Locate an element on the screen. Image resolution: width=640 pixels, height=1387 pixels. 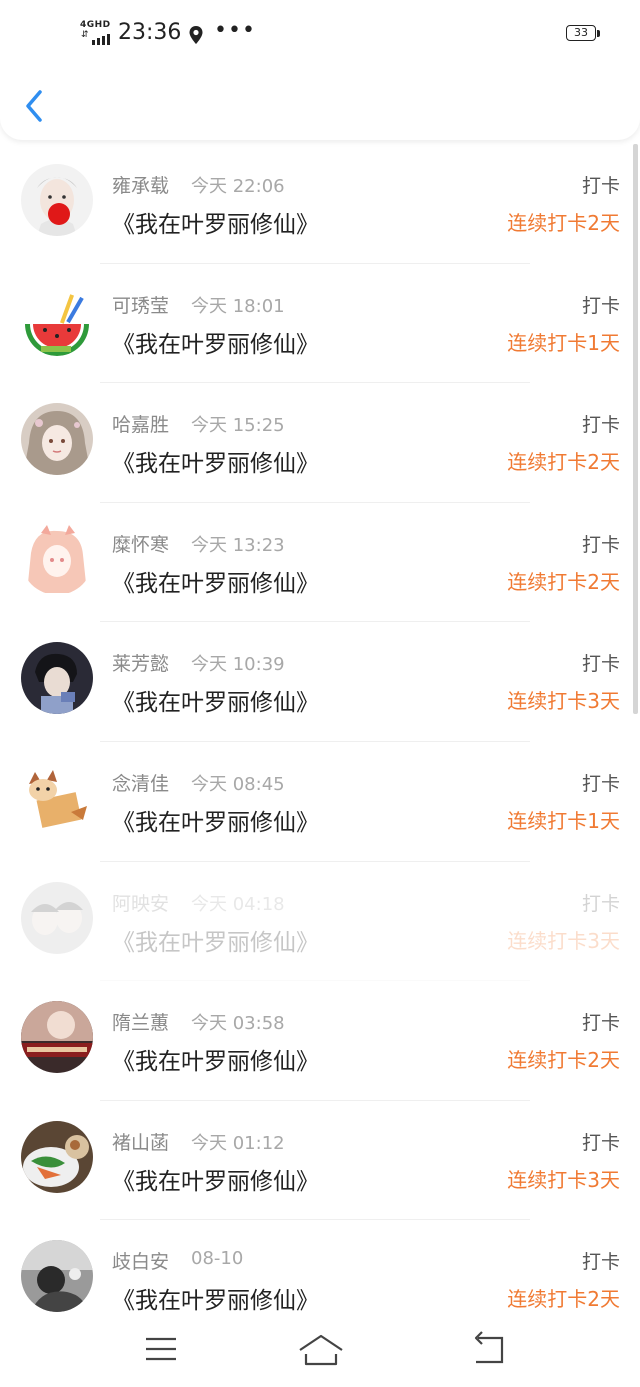
user-name: 褚山菡 is located at coordinates (141, 1142).